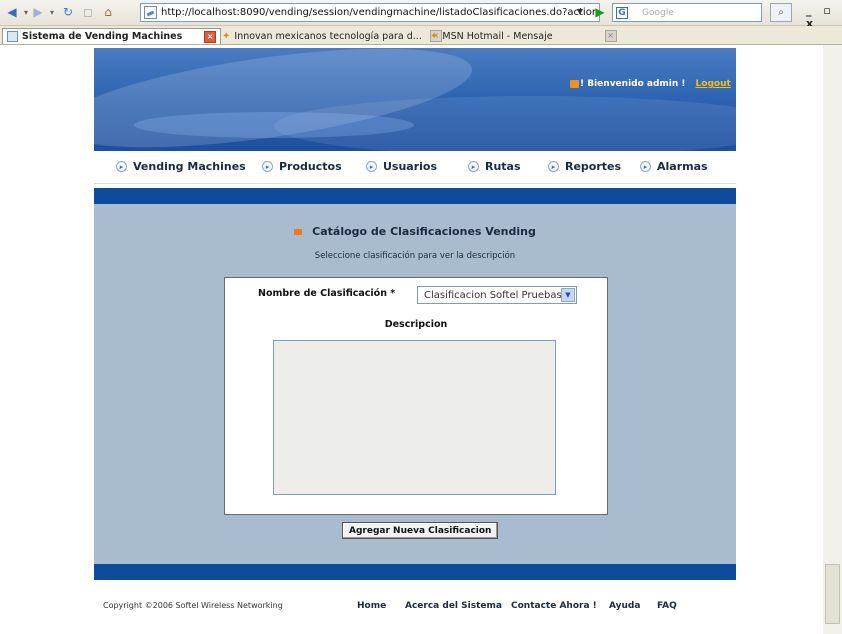  What do you see at coordinates (781, 12) in the screenshot?
I see `search-icon: ⌕` at bounding box center [781, 12].